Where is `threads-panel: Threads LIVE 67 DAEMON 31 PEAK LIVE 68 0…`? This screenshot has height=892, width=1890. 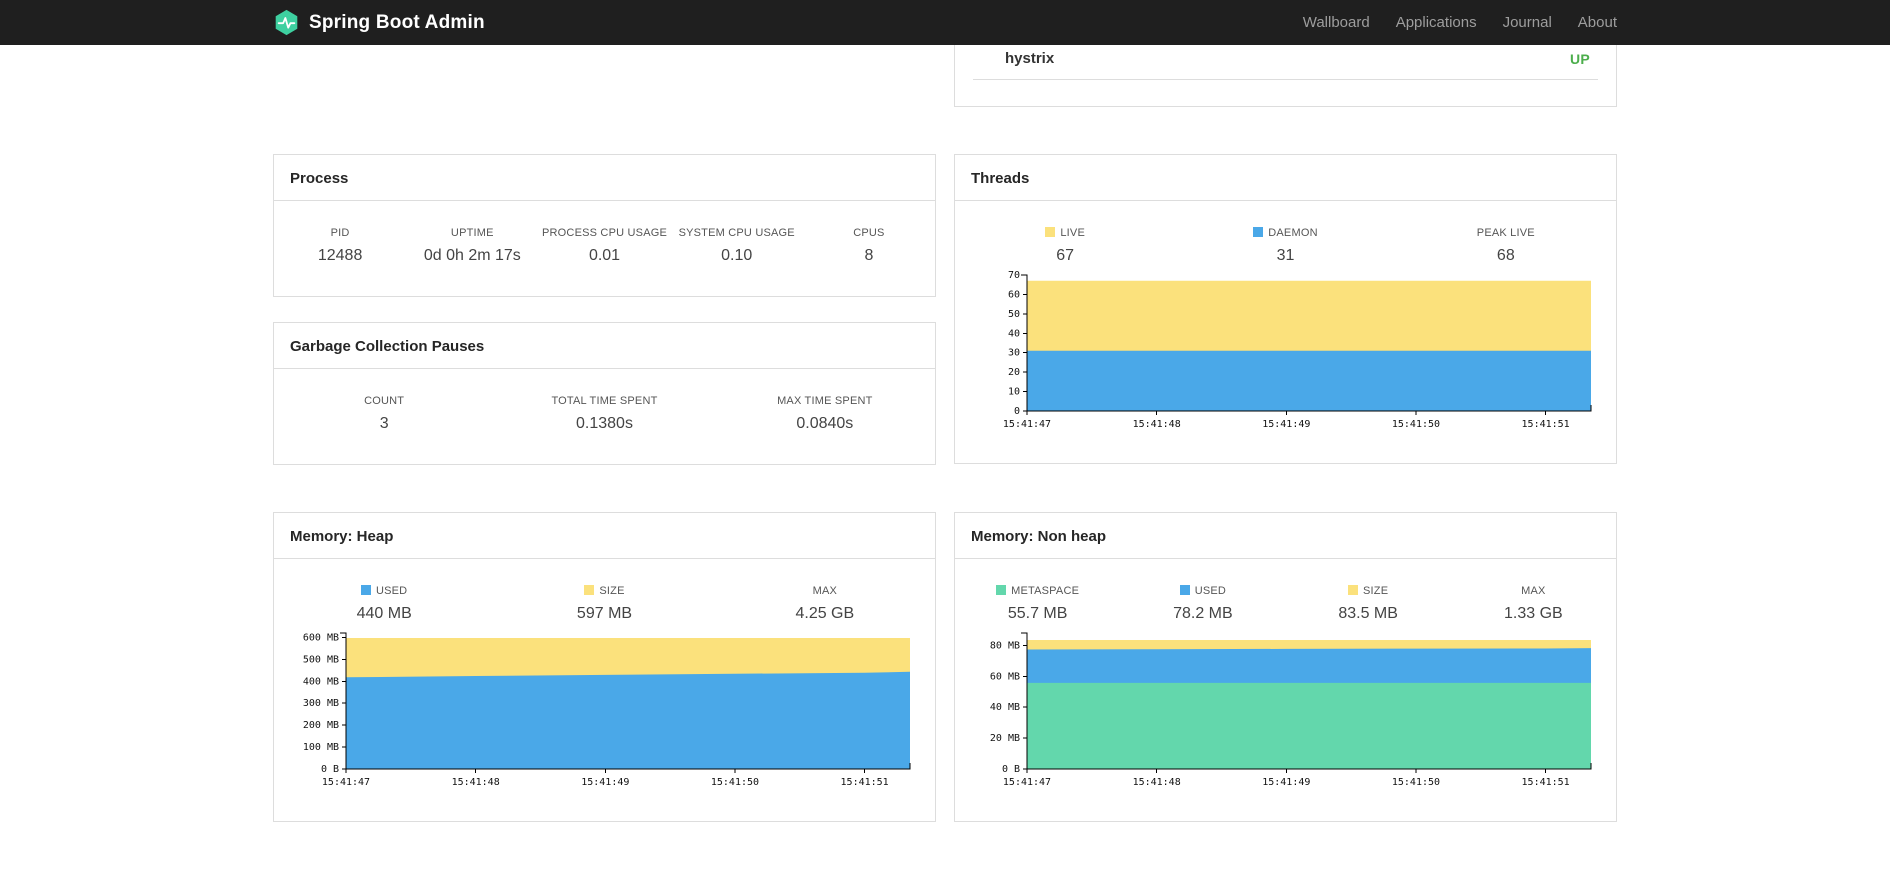 threads-panel: Threads LIVE 67 DAEMON 31 PEAK LIVE 68 0… is located at coordinates (1285, 309).